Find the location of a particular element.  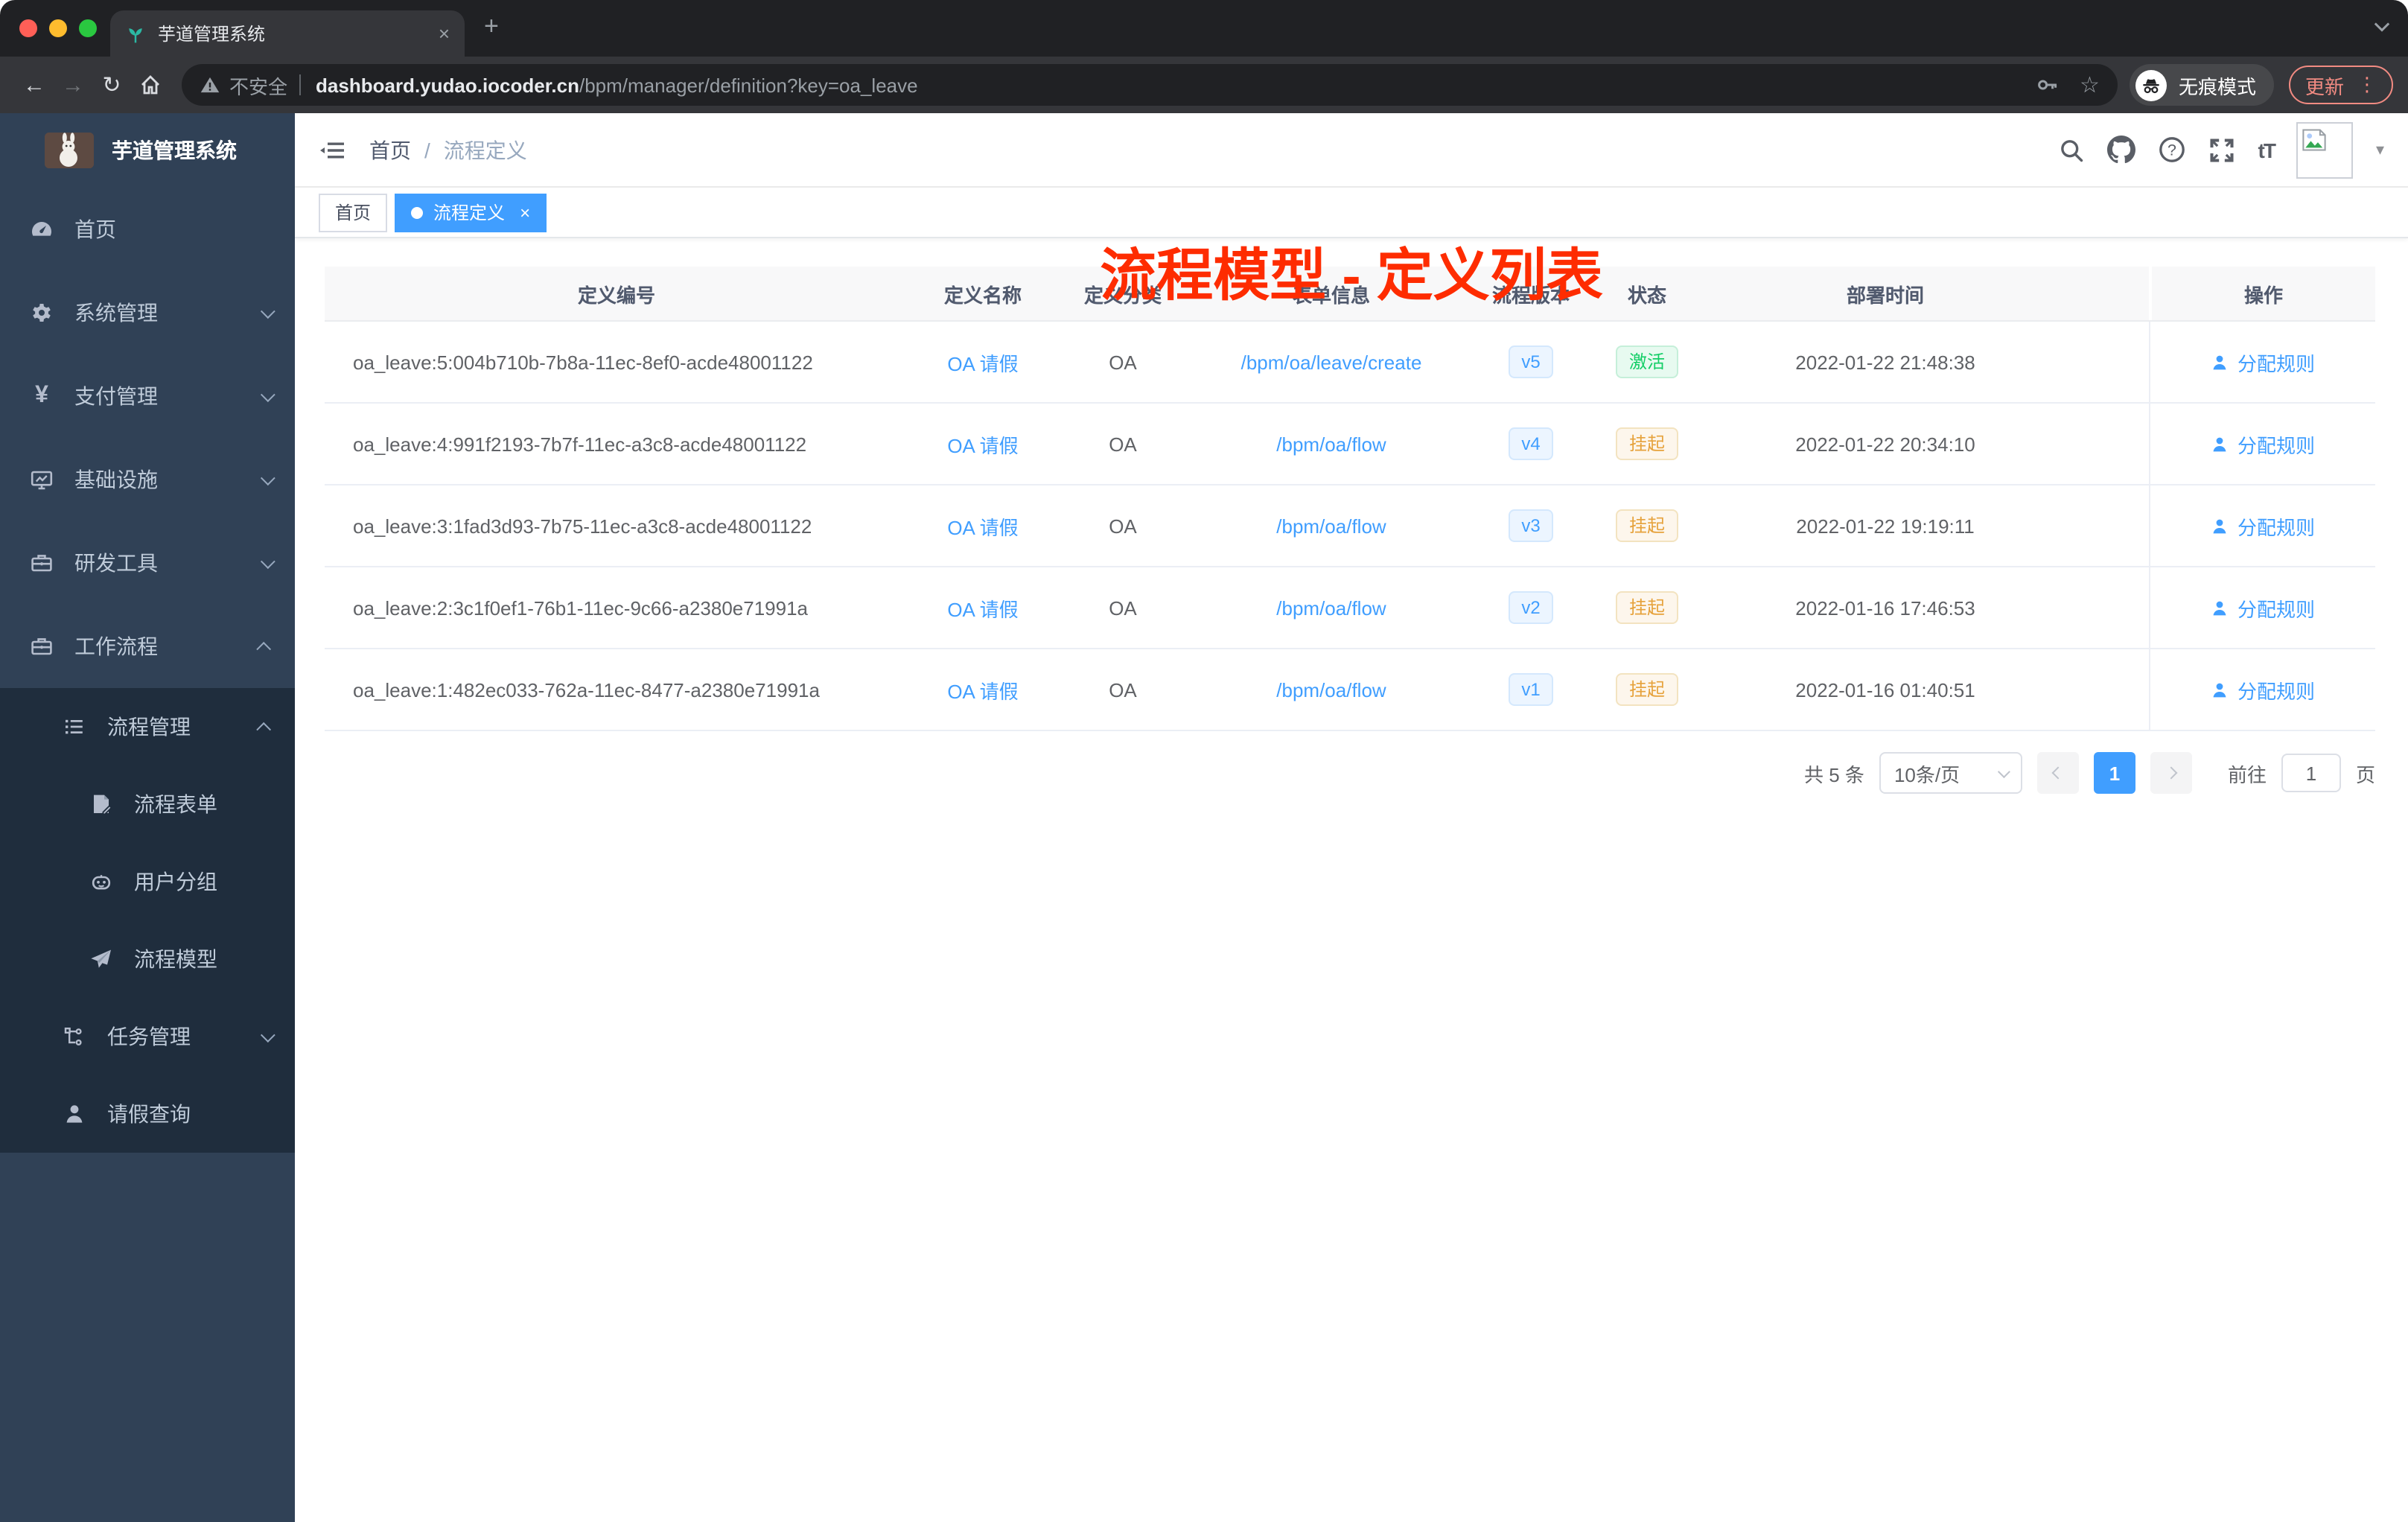

column-header-category: 定义分类 is located at coordinates (1122, 295).